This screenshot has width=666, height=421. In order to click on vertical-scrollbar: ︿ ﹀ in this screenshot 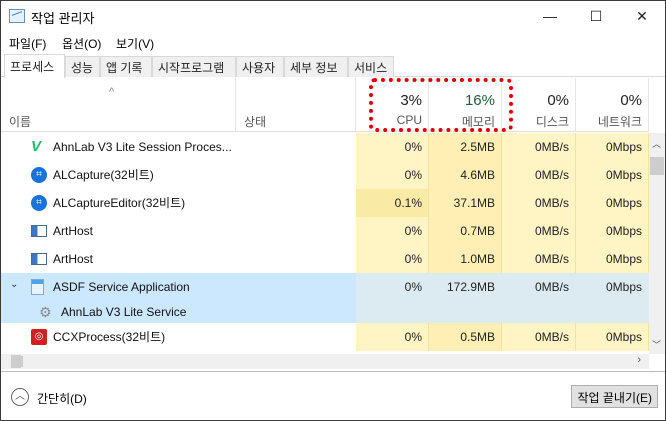, I will do `click(657, 243)`.